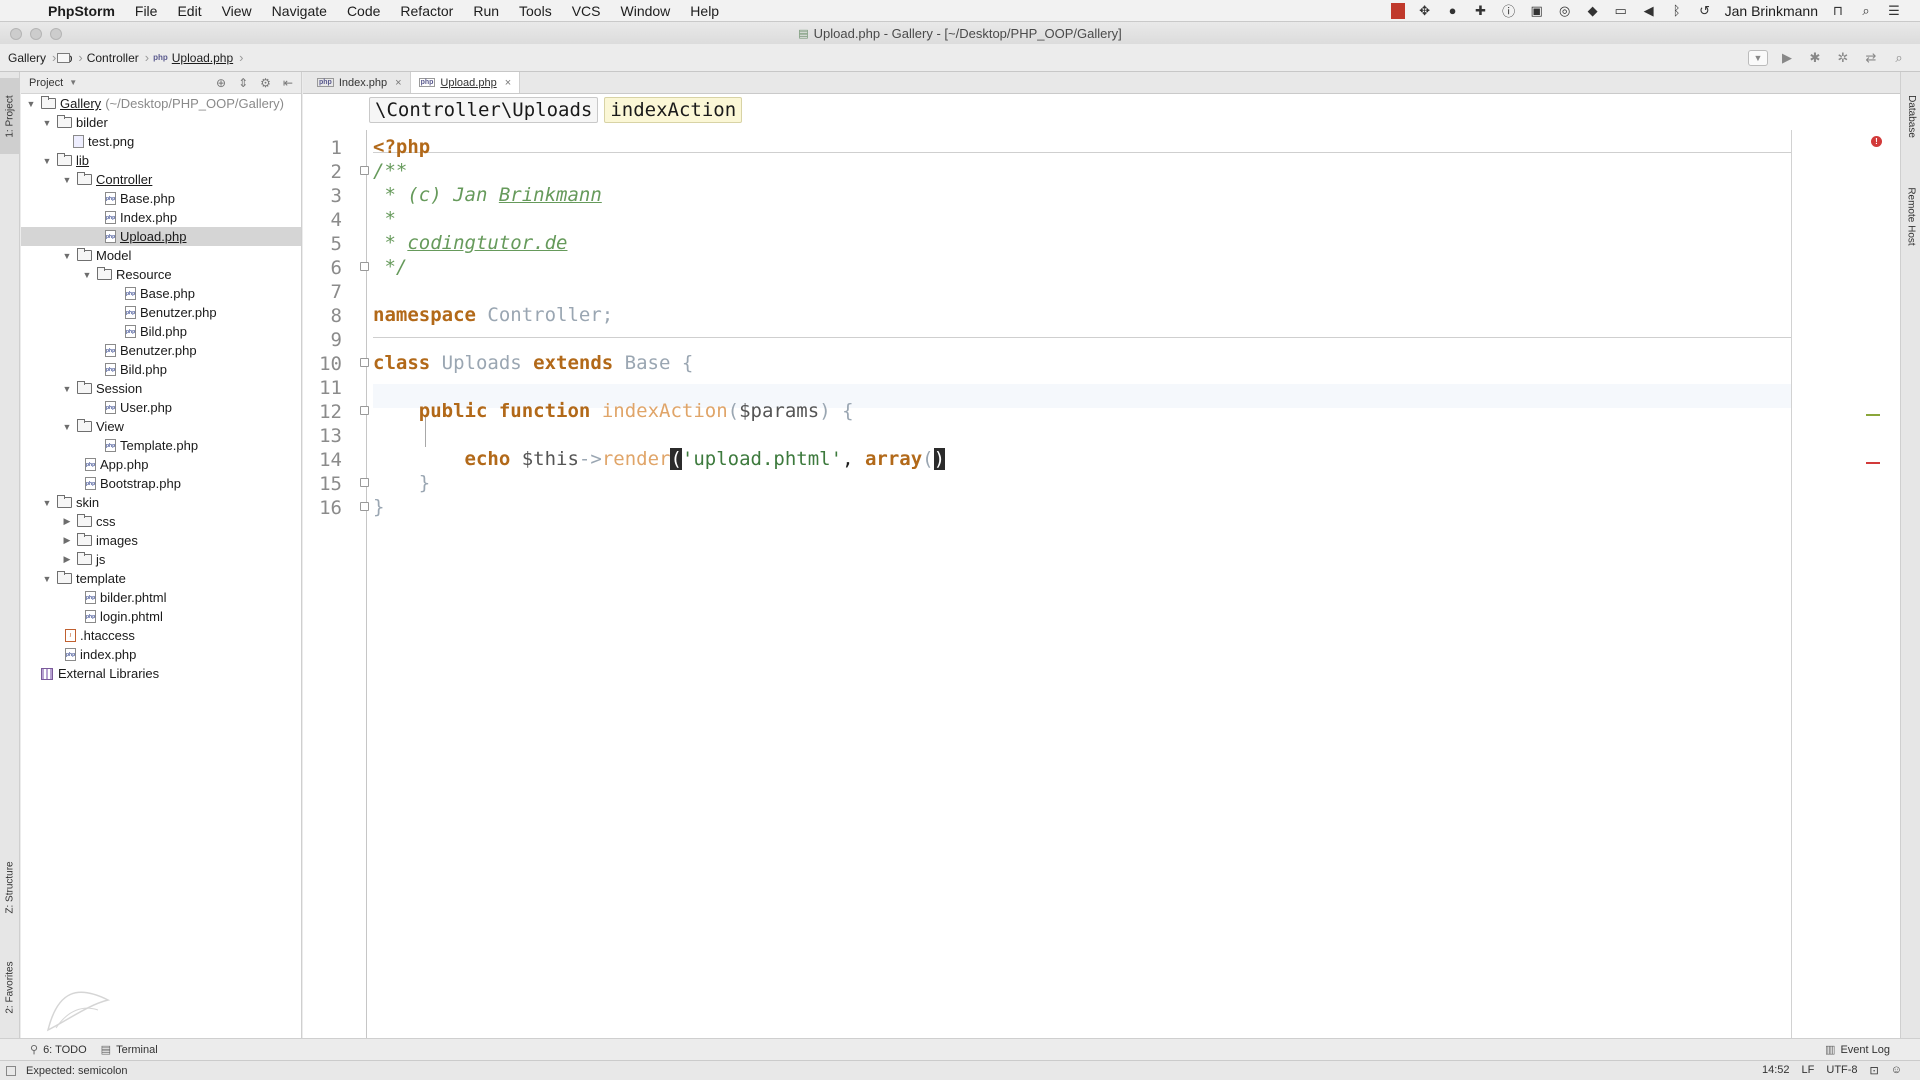  Describe the element at coordinates (46, 83) in the screenshot. I see `project-view-selector: Project` at that location.